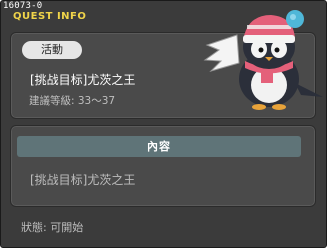  Describe the element at coordinates (83, 80) in the screenshot. I see `quest-name: [挑战目标]尤茨之王` at that location.